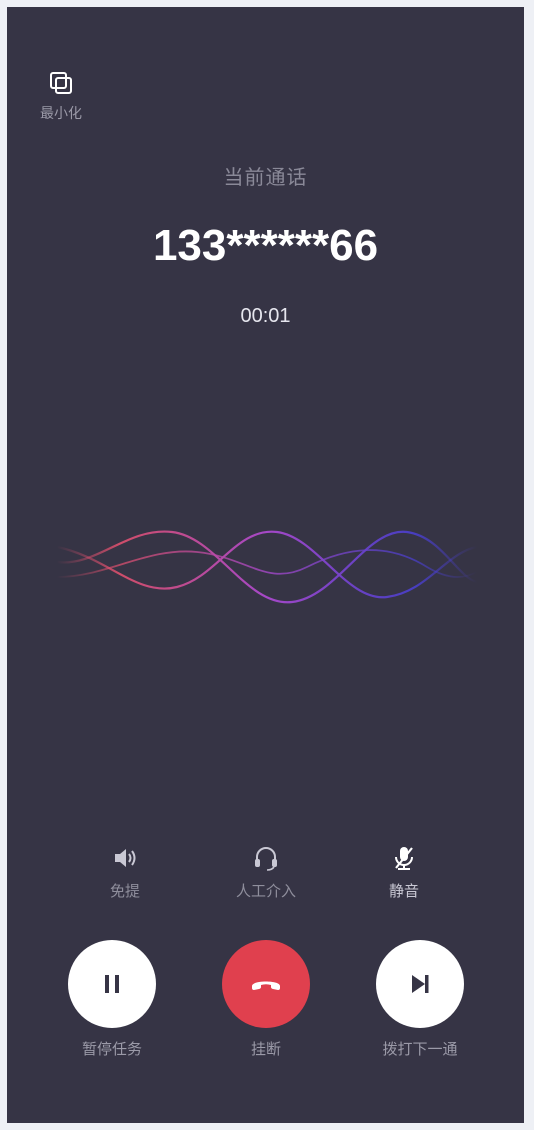 Image resolution: width=534 pixels, height=1130 pixels. I want to click on dial-next-control: 拨打下一通, so click(420, 999).